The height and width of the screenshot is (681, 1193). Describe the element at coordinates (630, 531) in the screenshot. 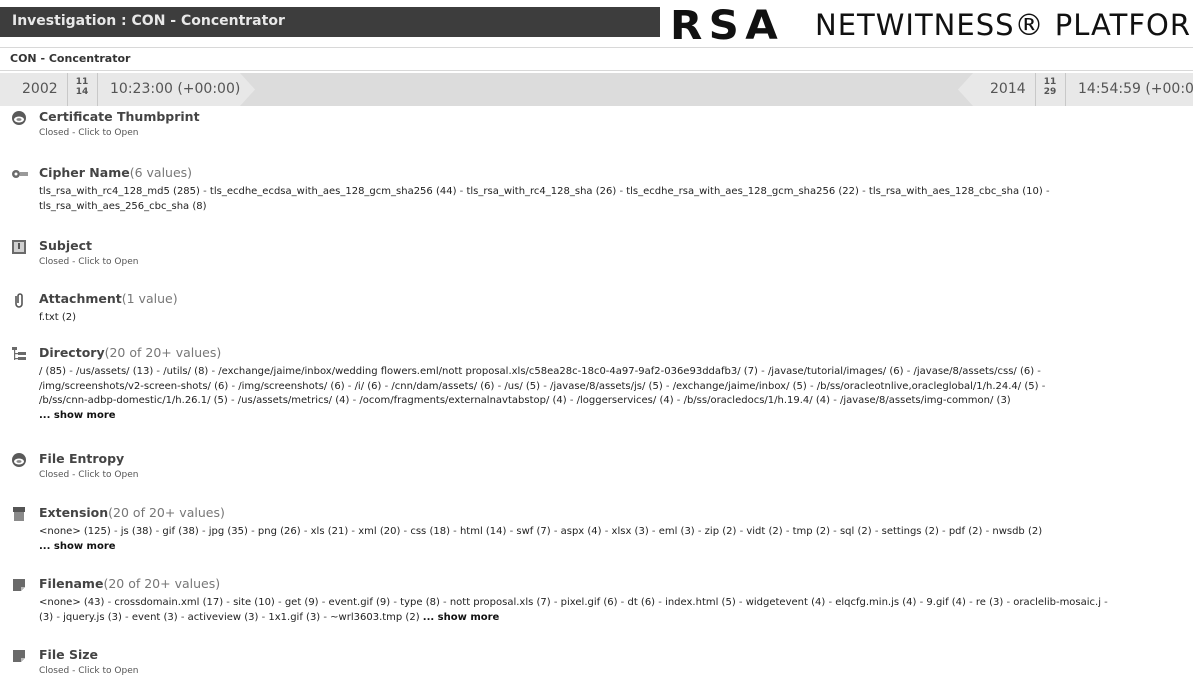

I see `meta-value-link: xlsx (3)` at that location.